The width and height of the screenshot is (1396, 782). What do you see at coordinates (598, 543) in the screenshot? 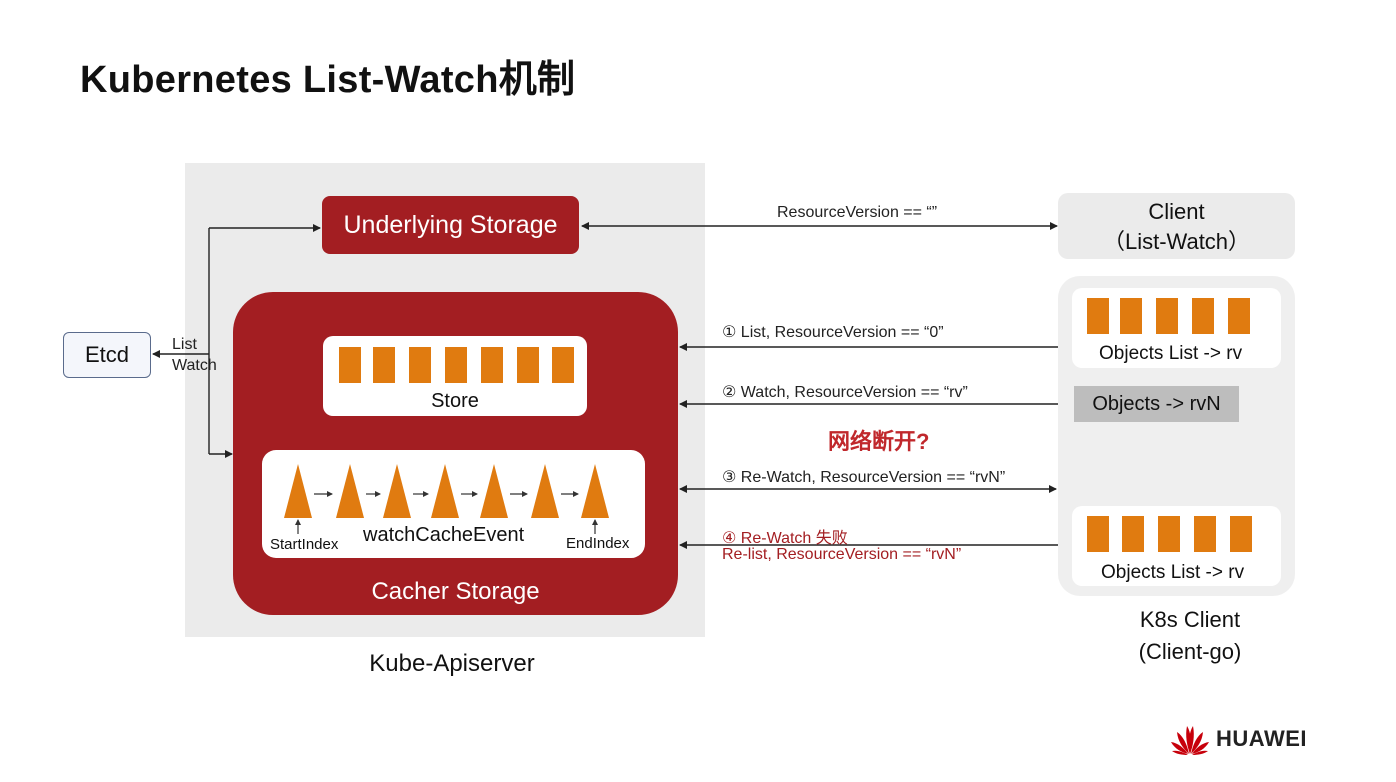
I see `end-index-label: EndIndex` at bounding box center [598, 543].